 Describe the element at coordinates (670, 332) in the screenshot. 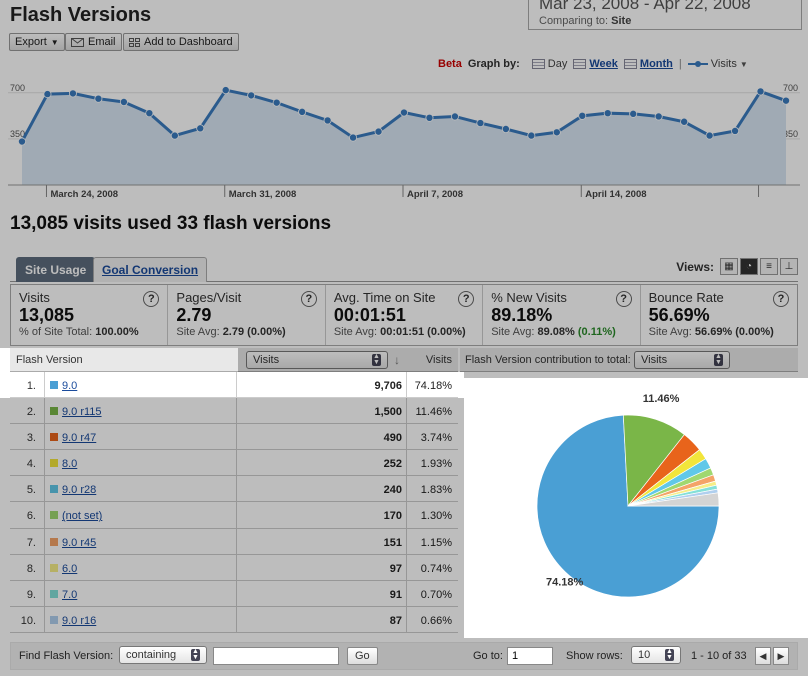

I see `metric-sub-label: Site Avg:` at that location.